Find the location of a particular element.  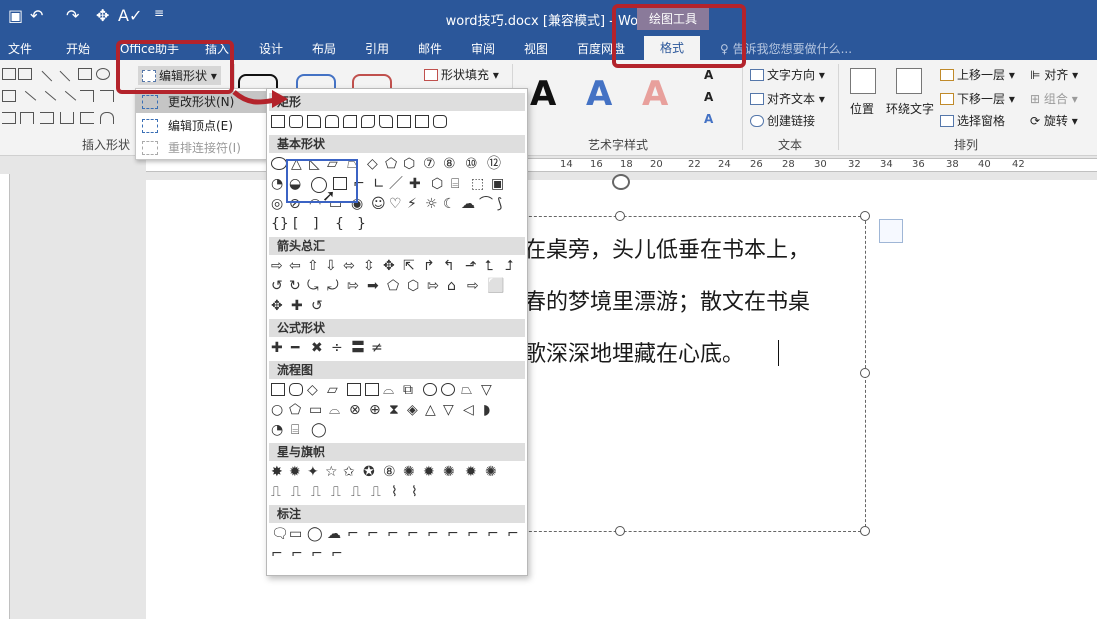

category-flowchart: 流程图 is located at coordinates (397, 370).